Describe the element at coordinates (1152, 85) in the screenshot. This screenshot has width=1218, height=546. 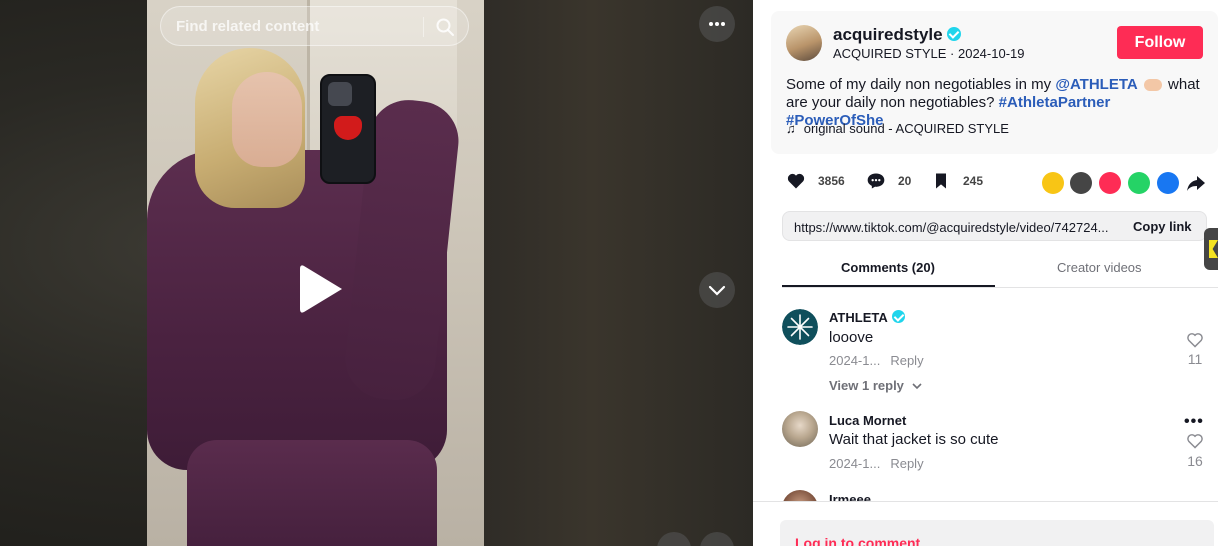
I see `clap-emoji-icon` at that location.